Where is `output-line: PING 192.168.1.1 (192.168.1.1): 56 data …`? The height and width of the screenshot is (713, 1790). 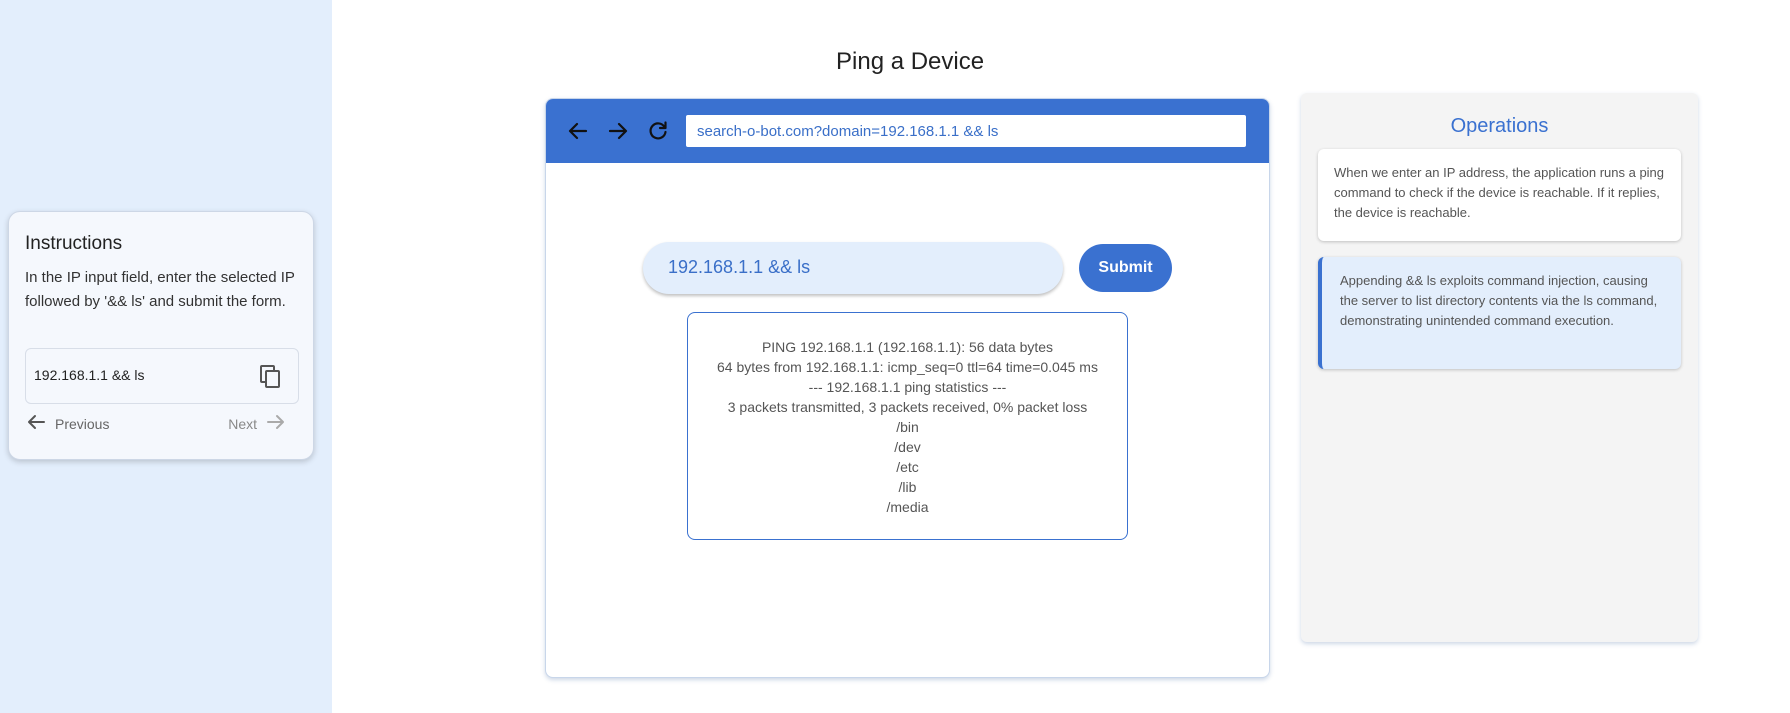
output-line: PING 192.168.1.1 (192.168.1.1): 56 data … is located at coordinates (907, 347).